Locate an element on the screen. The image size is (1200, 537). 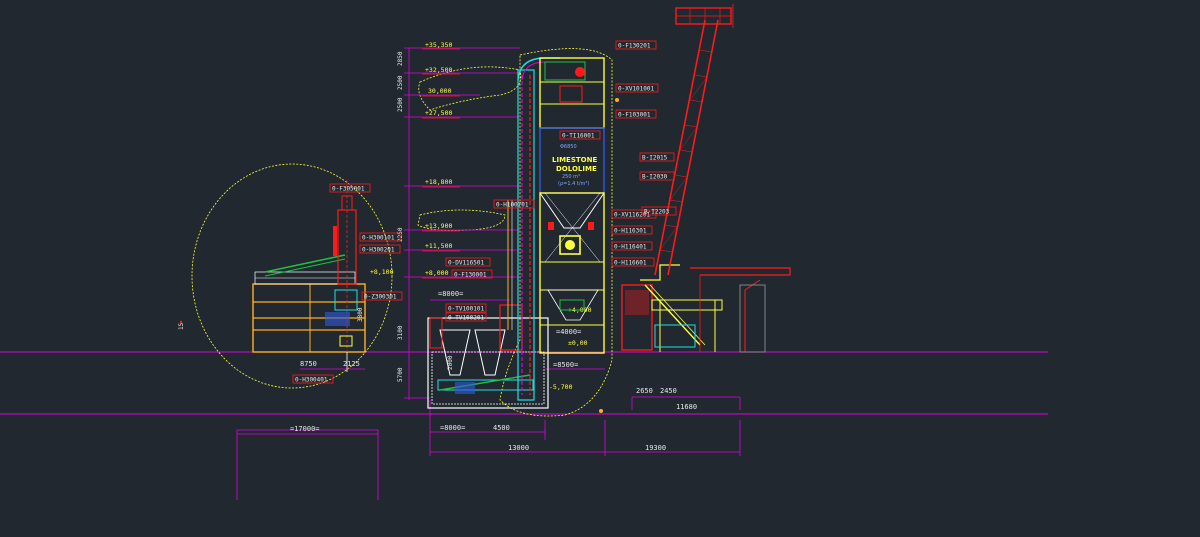
elevation-label: +11,500 is located at coordinates (438, 246).